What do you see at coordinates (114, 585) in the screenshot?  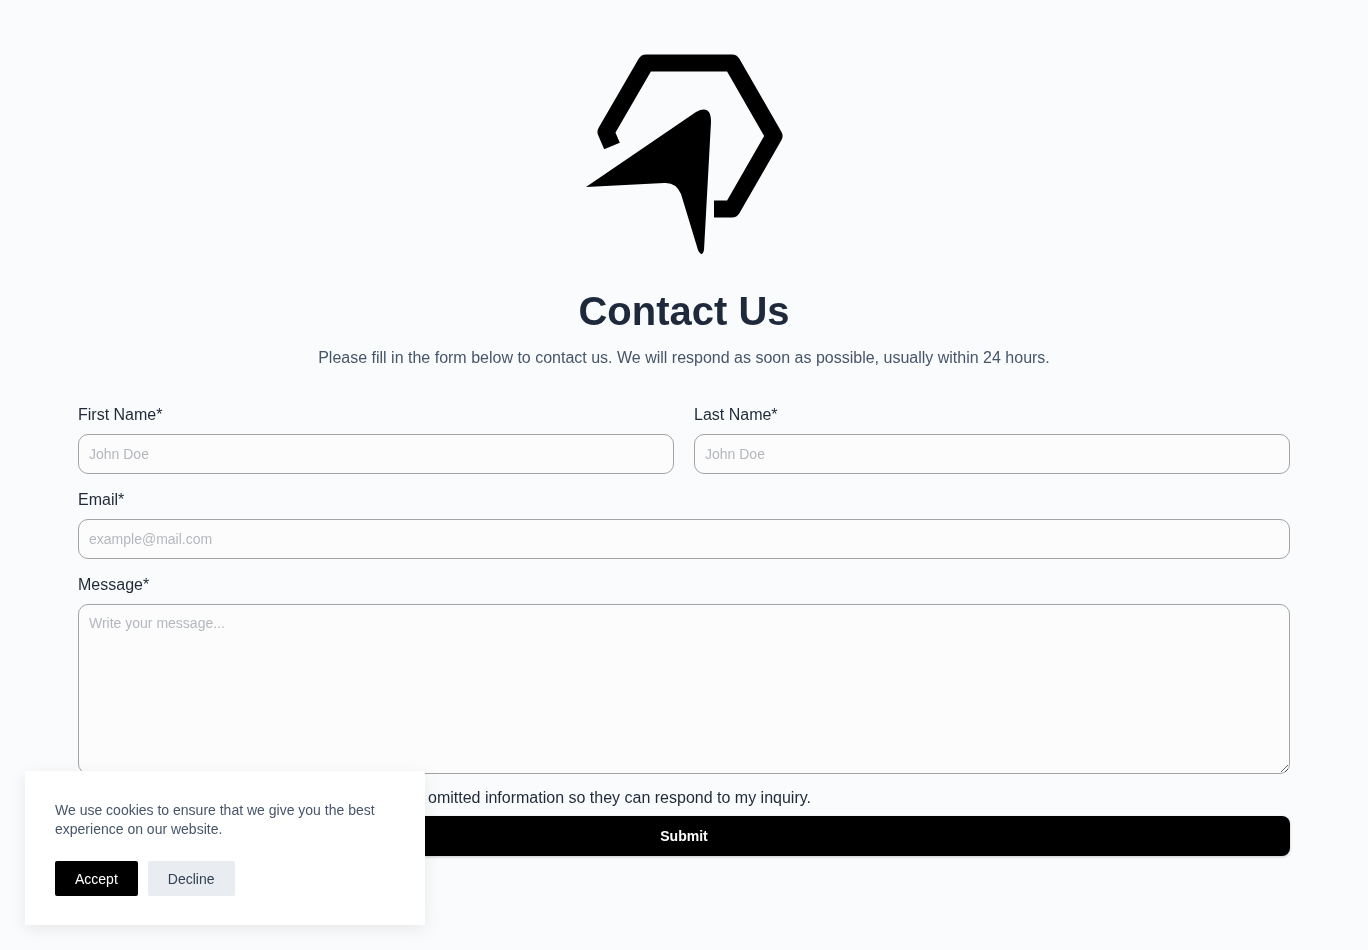 I see `field-label: Message*` at bounding box center [114, 585].